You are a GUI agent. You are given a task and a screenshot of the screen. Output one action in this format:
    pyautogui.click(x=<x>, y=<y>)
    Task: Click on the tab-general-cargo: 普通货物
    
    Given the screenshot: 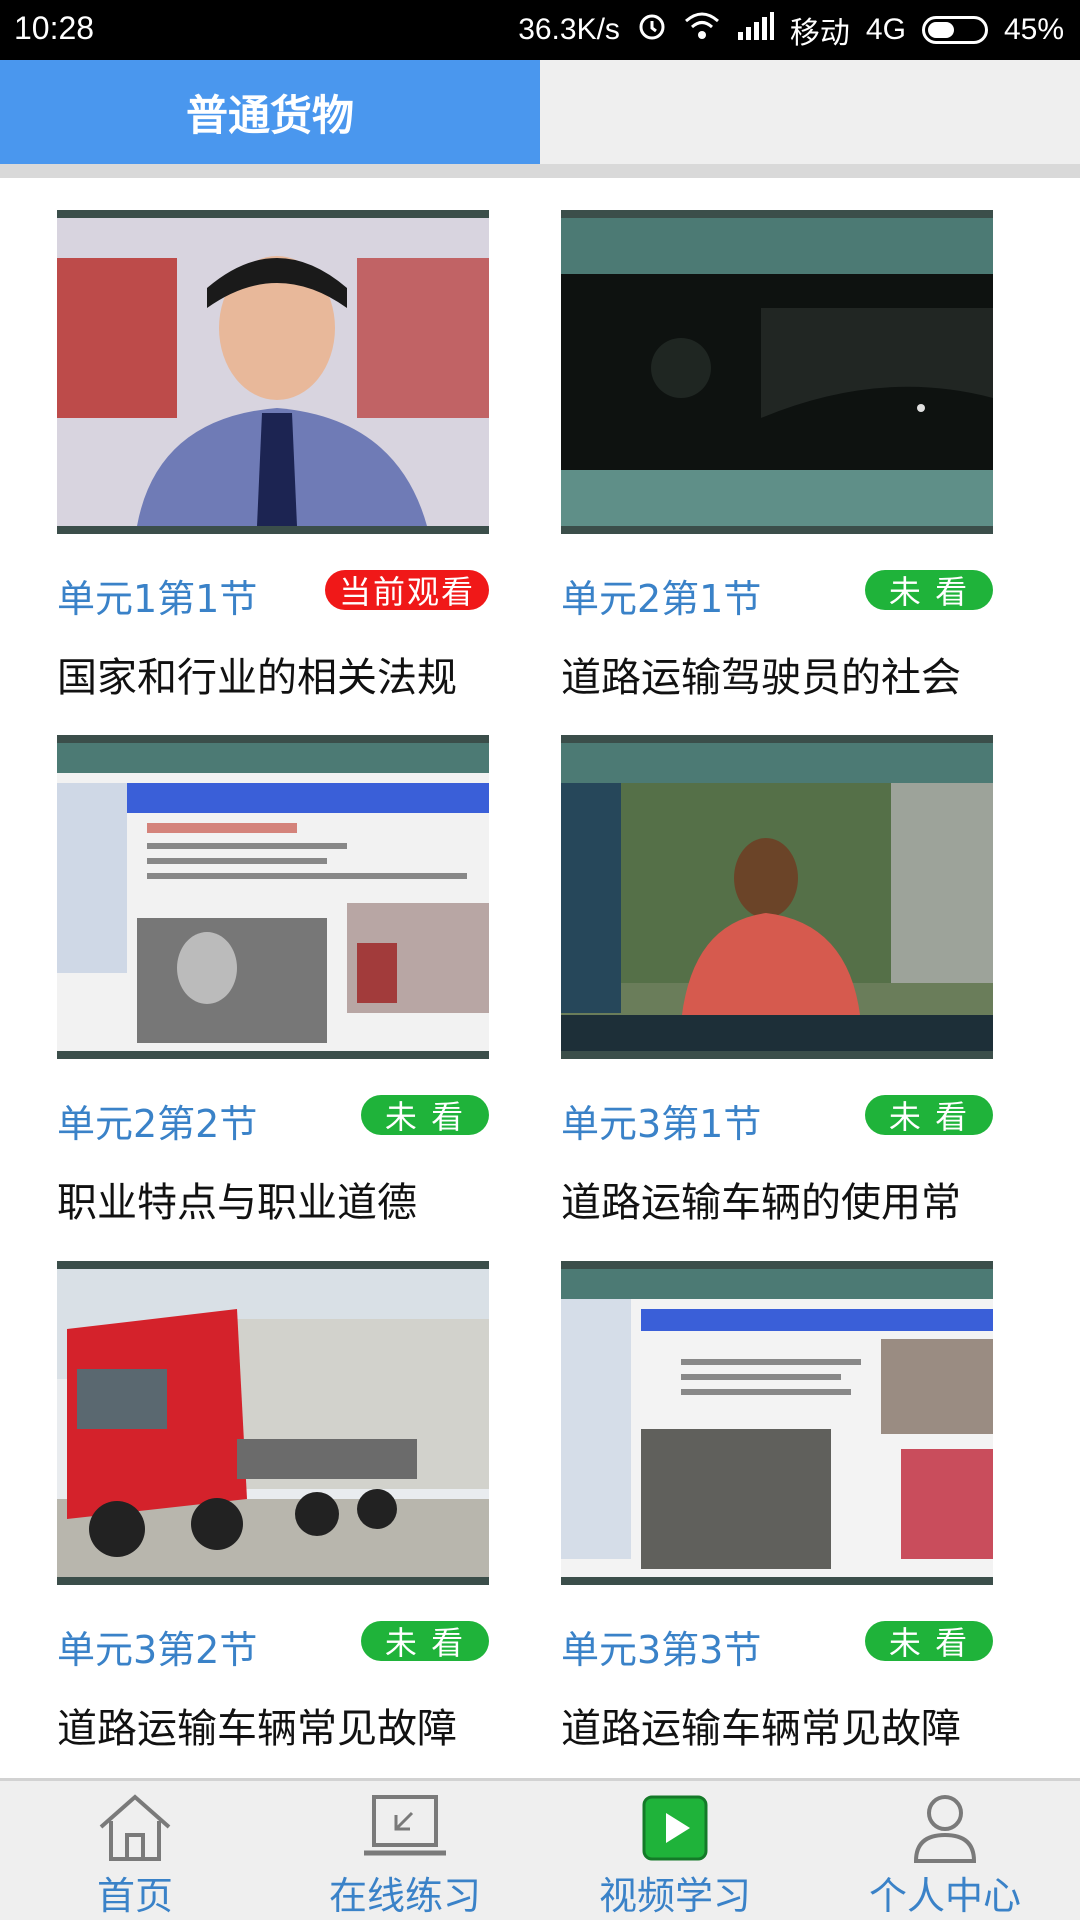 What is the action you would take?
    pyautogui.click(x=270, y=112)
    